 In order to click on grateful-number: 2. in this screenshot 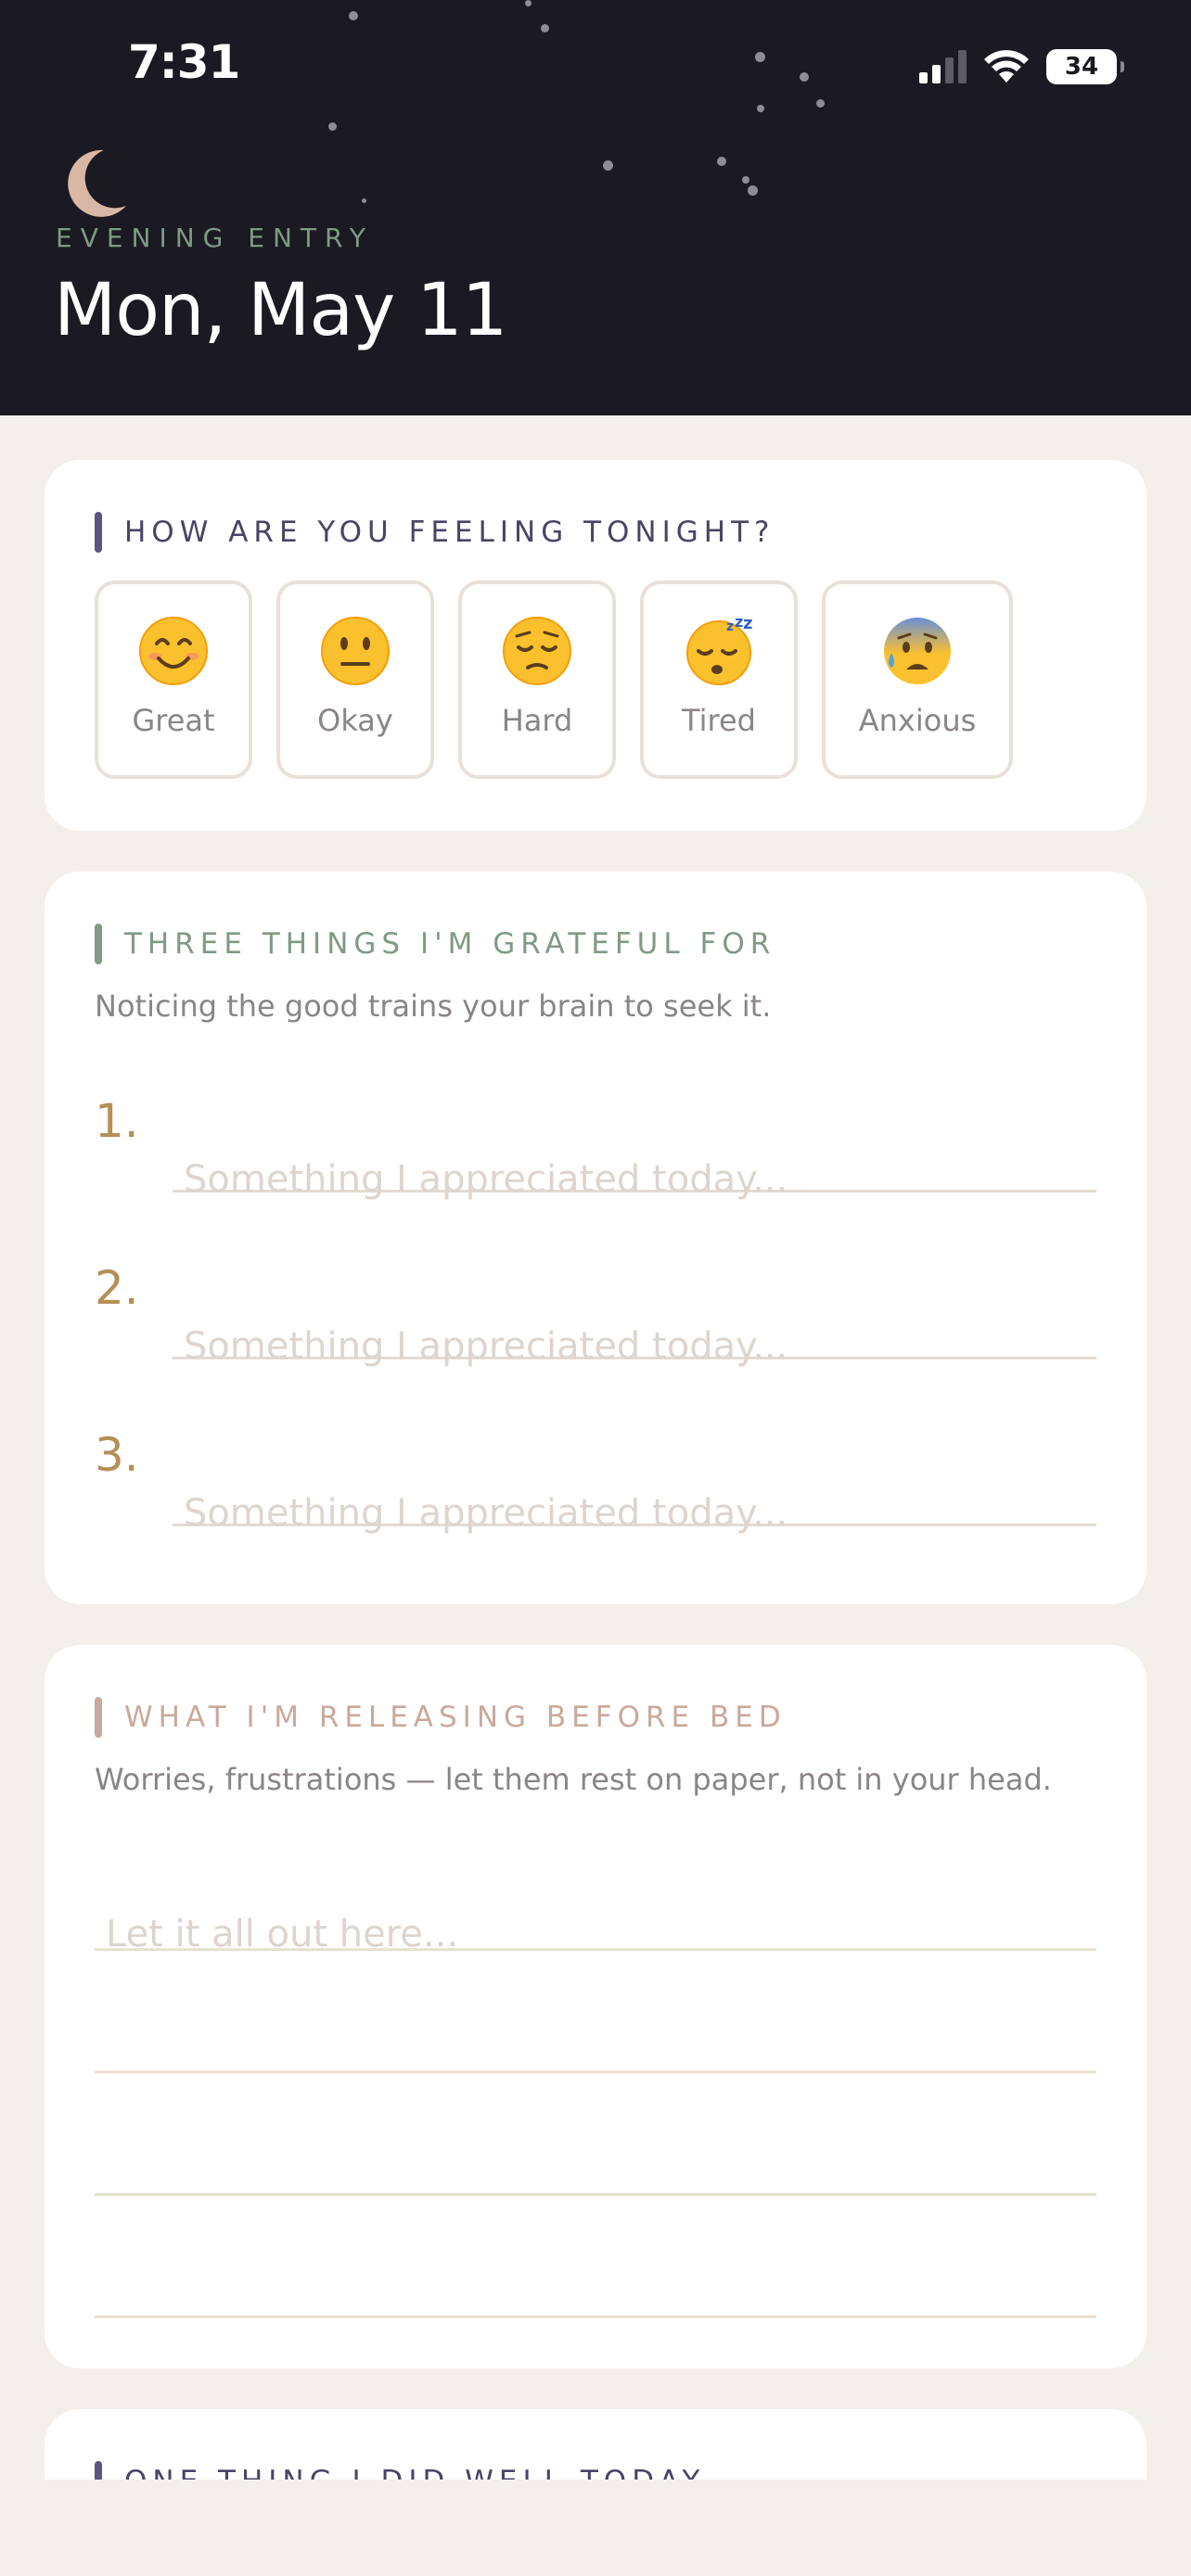, I will do `click(117, 1288)`.